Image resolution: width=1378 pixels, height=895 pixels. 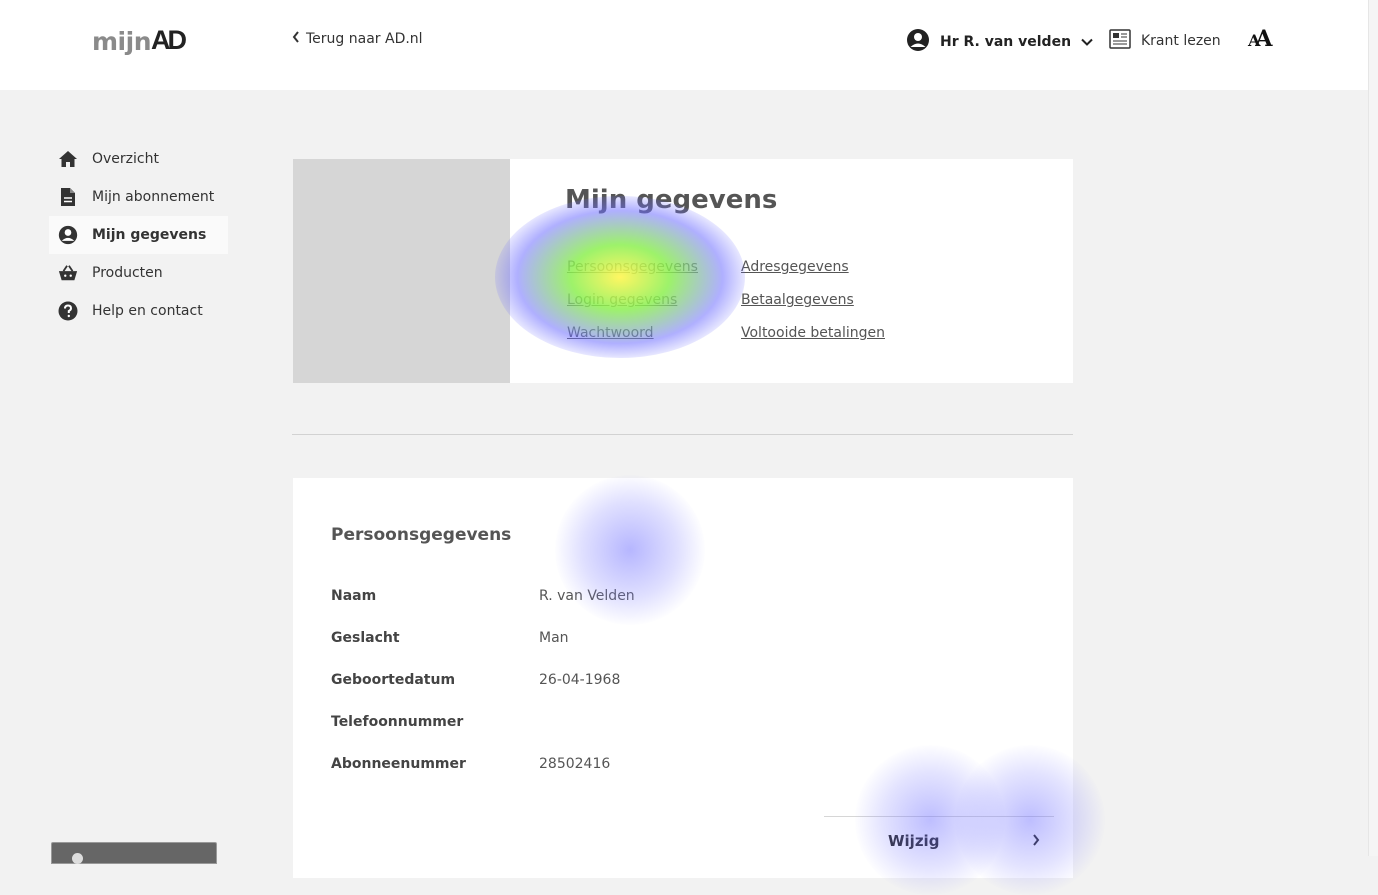 I want to click on document-icon, so click(x=68, y=197).